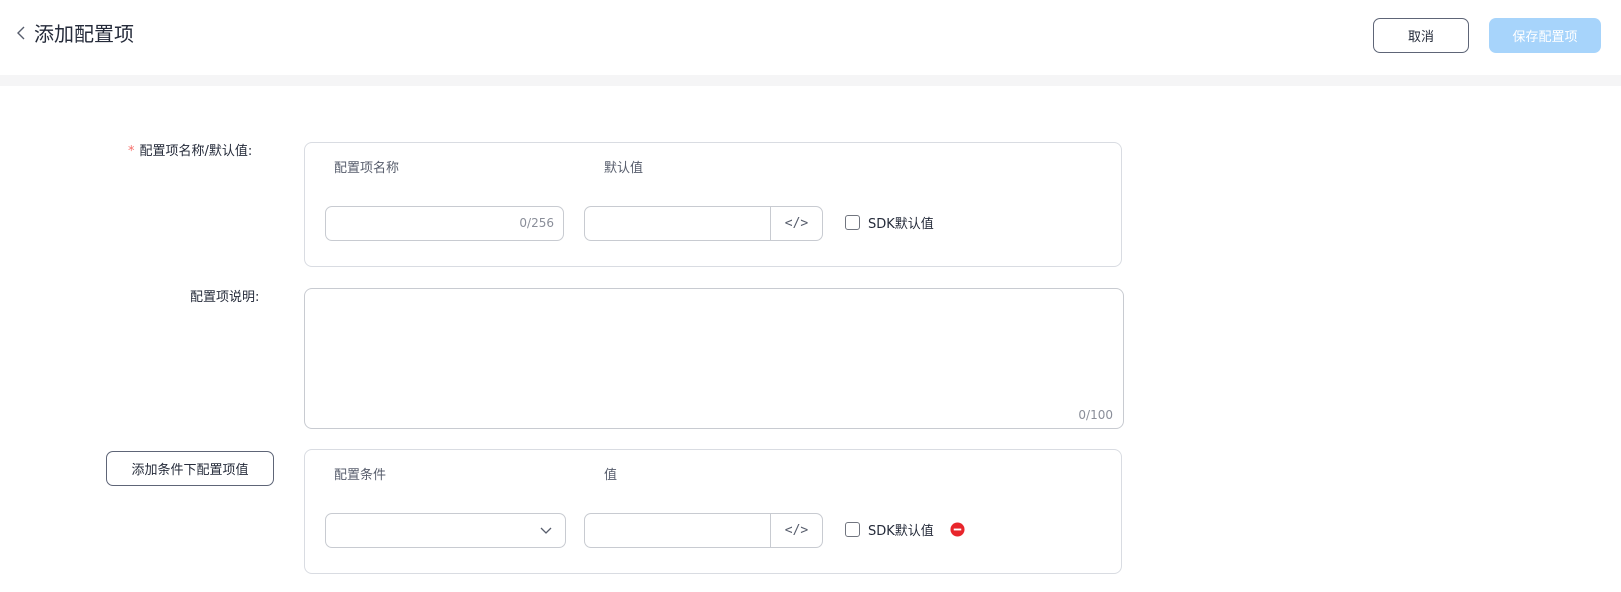 This screenshot has width=1621, height=592. Describe the element at coordinates (703, 530) in the screenshot. I see `condition-value-input: </>` at that location.